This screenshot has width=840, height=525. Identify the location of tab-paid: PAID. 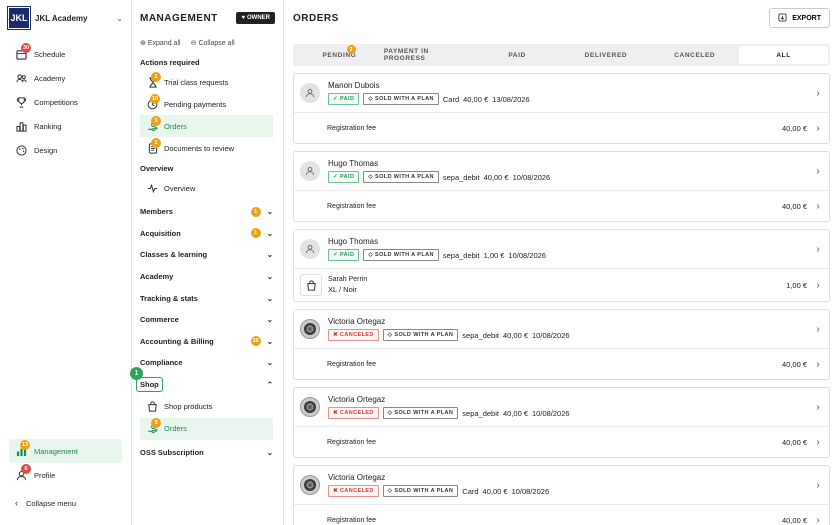
(517, 55).